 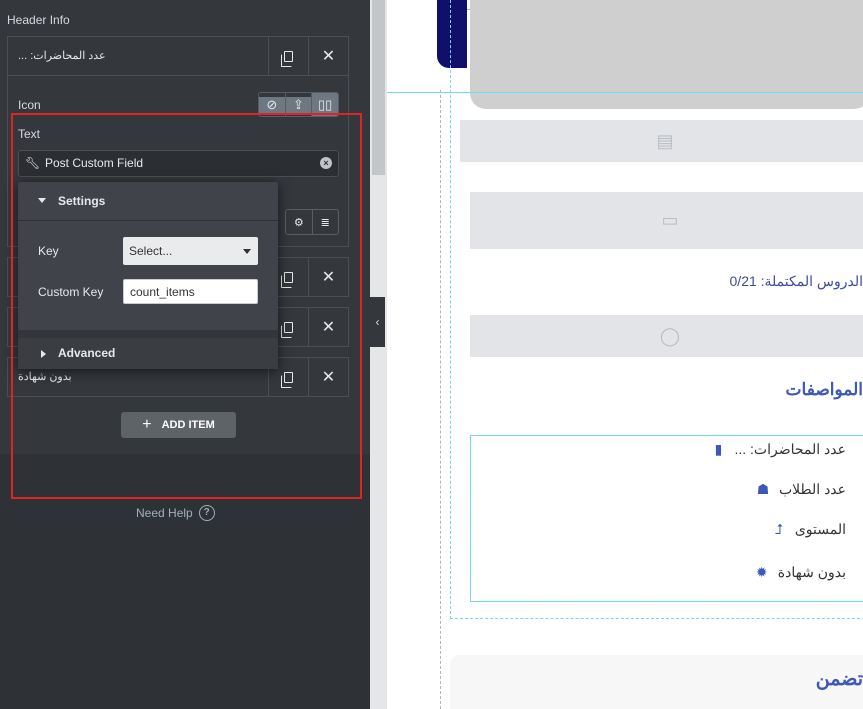 What do you see at coordinates (178, 163) in the screenshot?
I see `dynamic-text-field: 🔧︎ Post Custom Field ×` at bounding box center [178, 163].